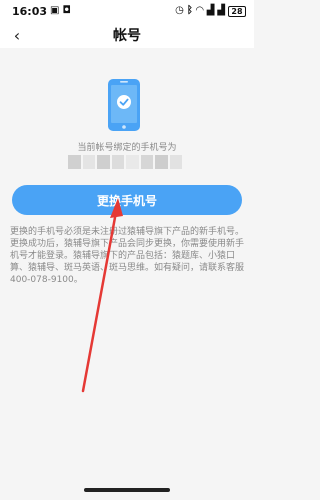 The height and width of the screenshot is (500, 320). I want to click on alarm-icon: ◷, so click(179, 10).